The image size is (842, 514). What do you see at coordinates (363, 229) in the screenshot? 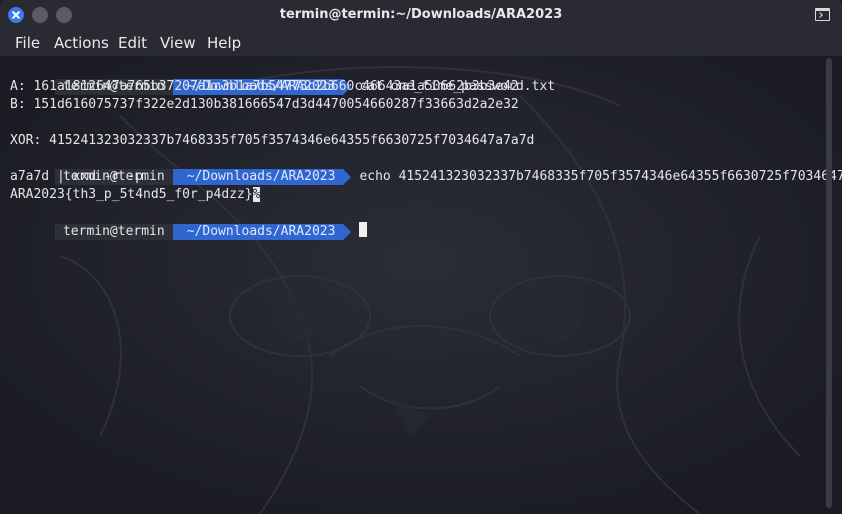
I see `text-cursor` at bounding box center [363, 229].